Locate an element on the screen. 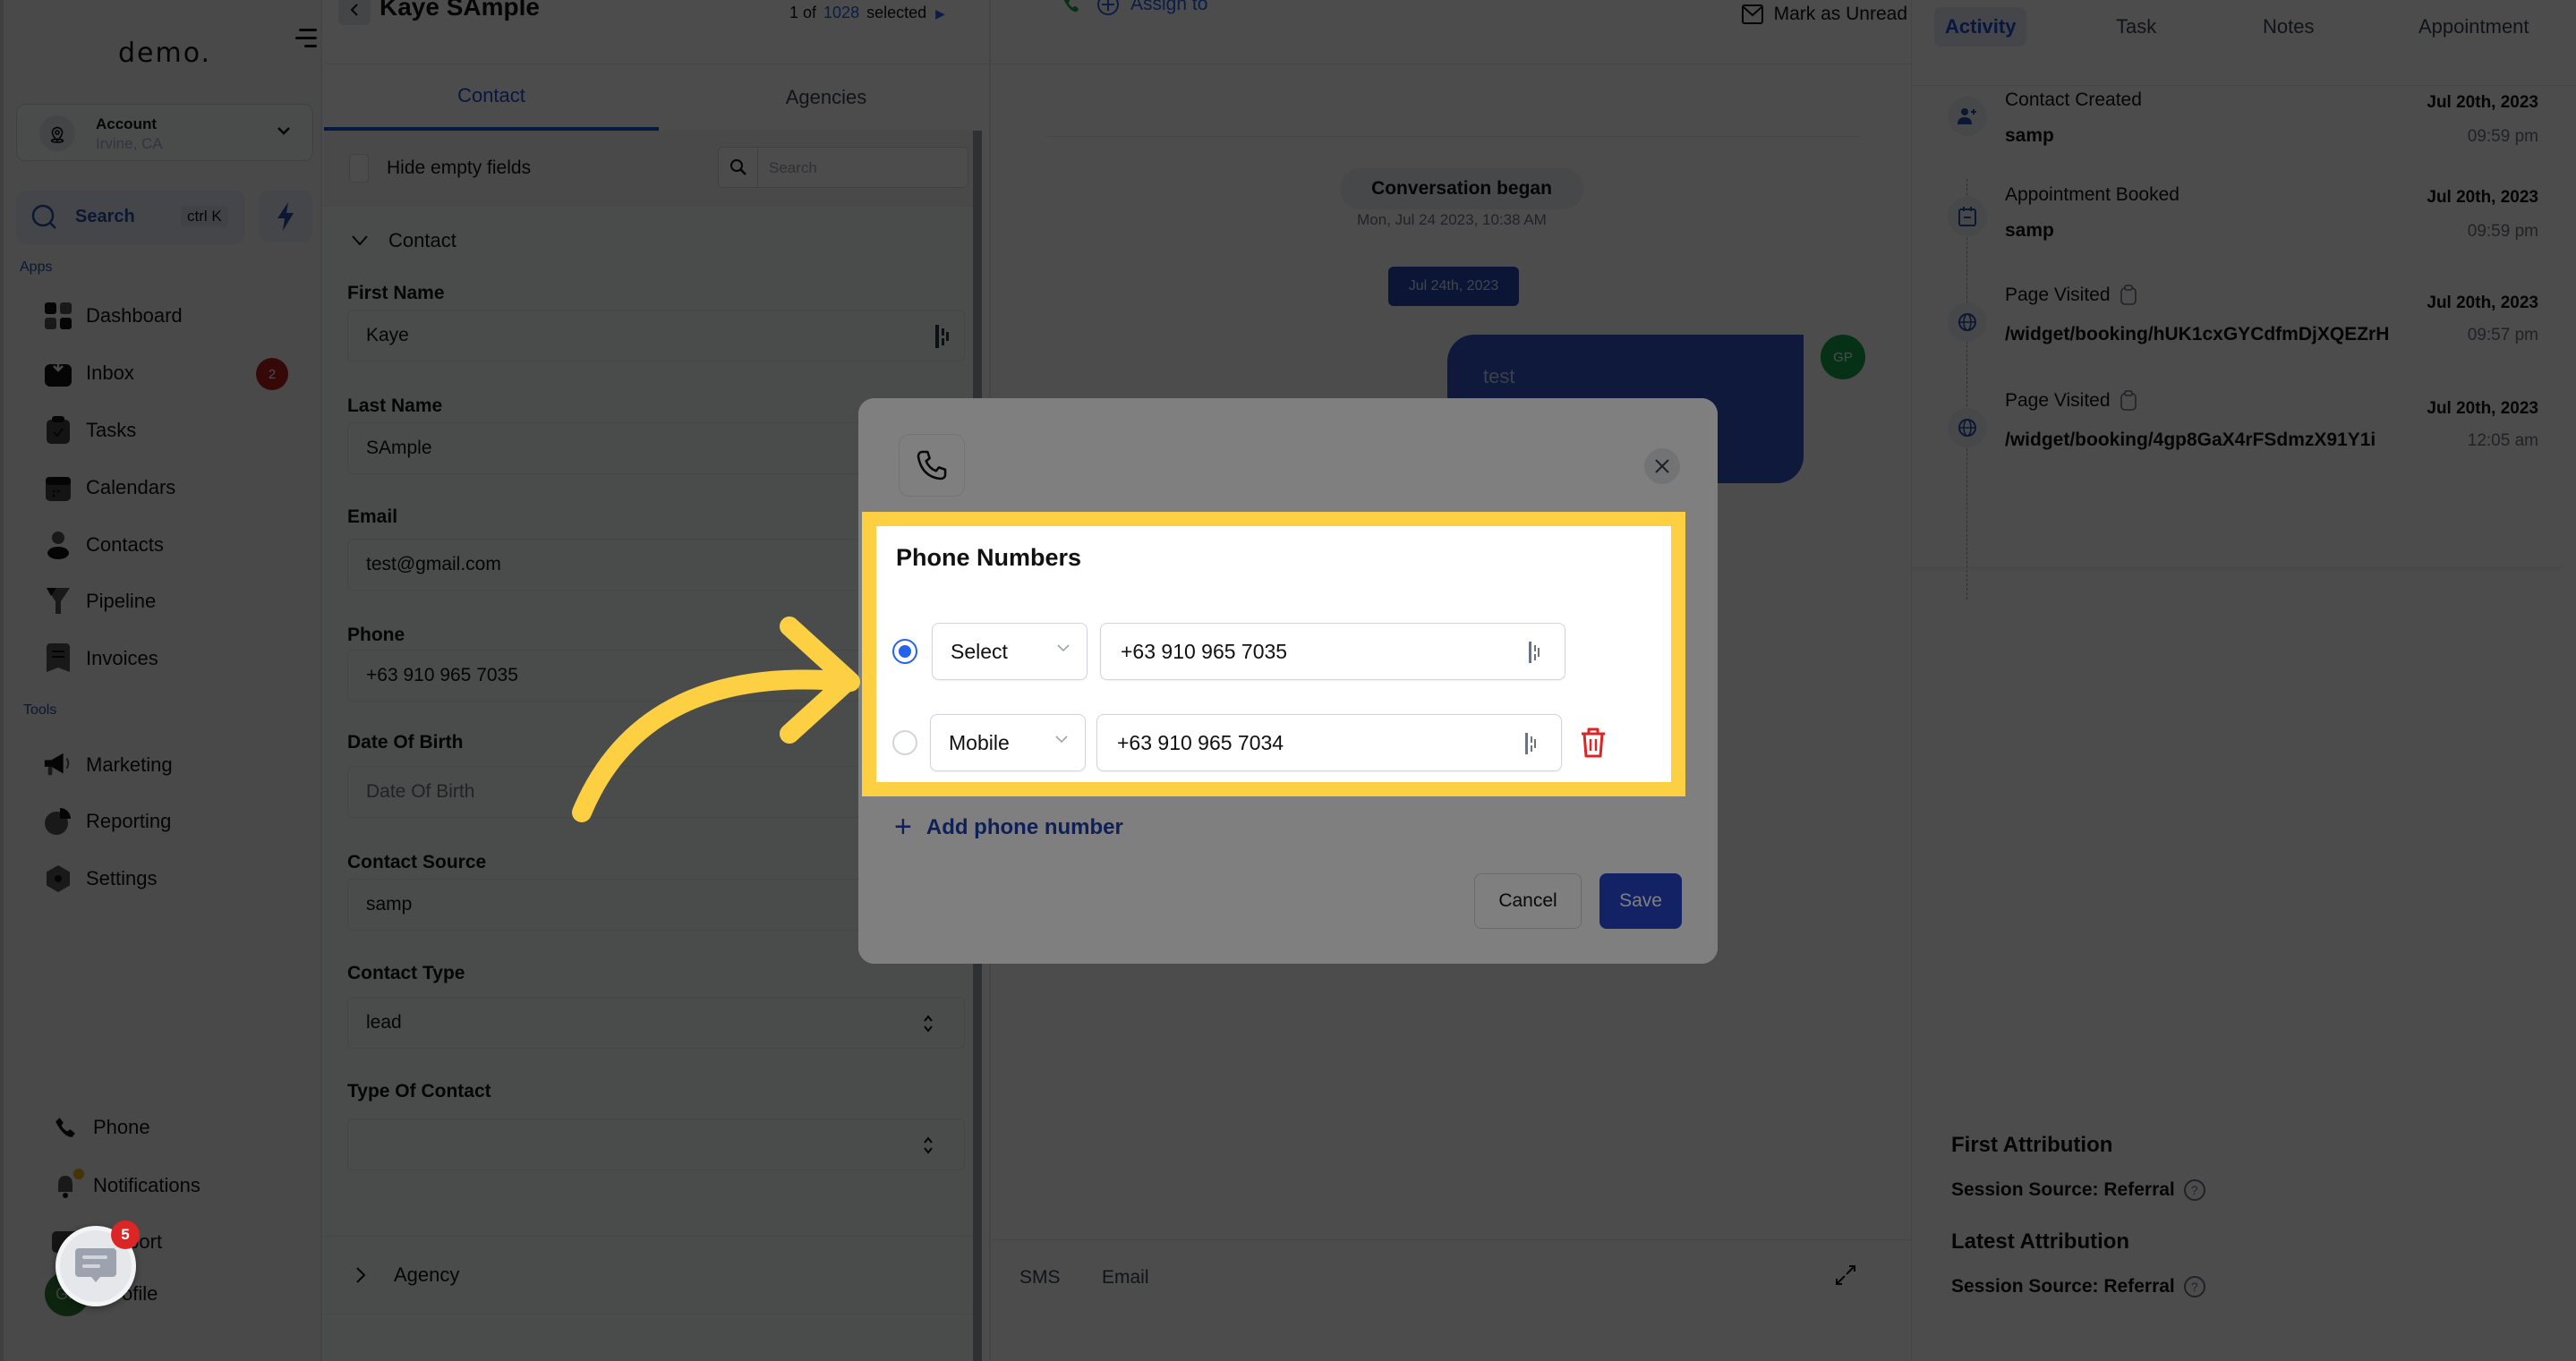 The image size is (2576, 1361). close-button is located at coordinates (1662, 466).